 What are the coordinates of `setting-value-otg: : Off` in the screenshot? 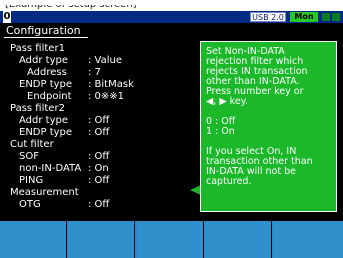 It's located at (98, 205).